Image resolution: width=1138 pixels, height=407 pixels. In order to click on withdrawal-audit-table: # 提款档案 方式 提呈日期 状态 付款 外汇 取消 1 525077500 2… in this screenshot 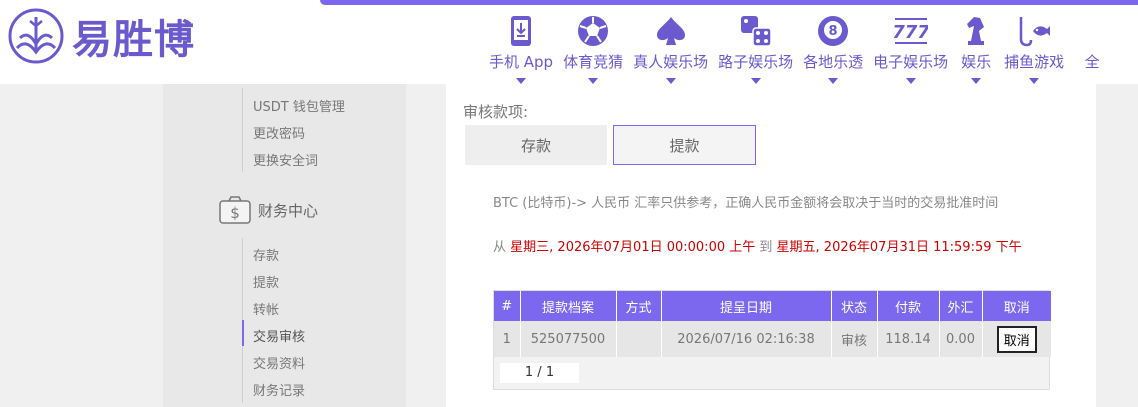, I will do `click(772, 340)`.